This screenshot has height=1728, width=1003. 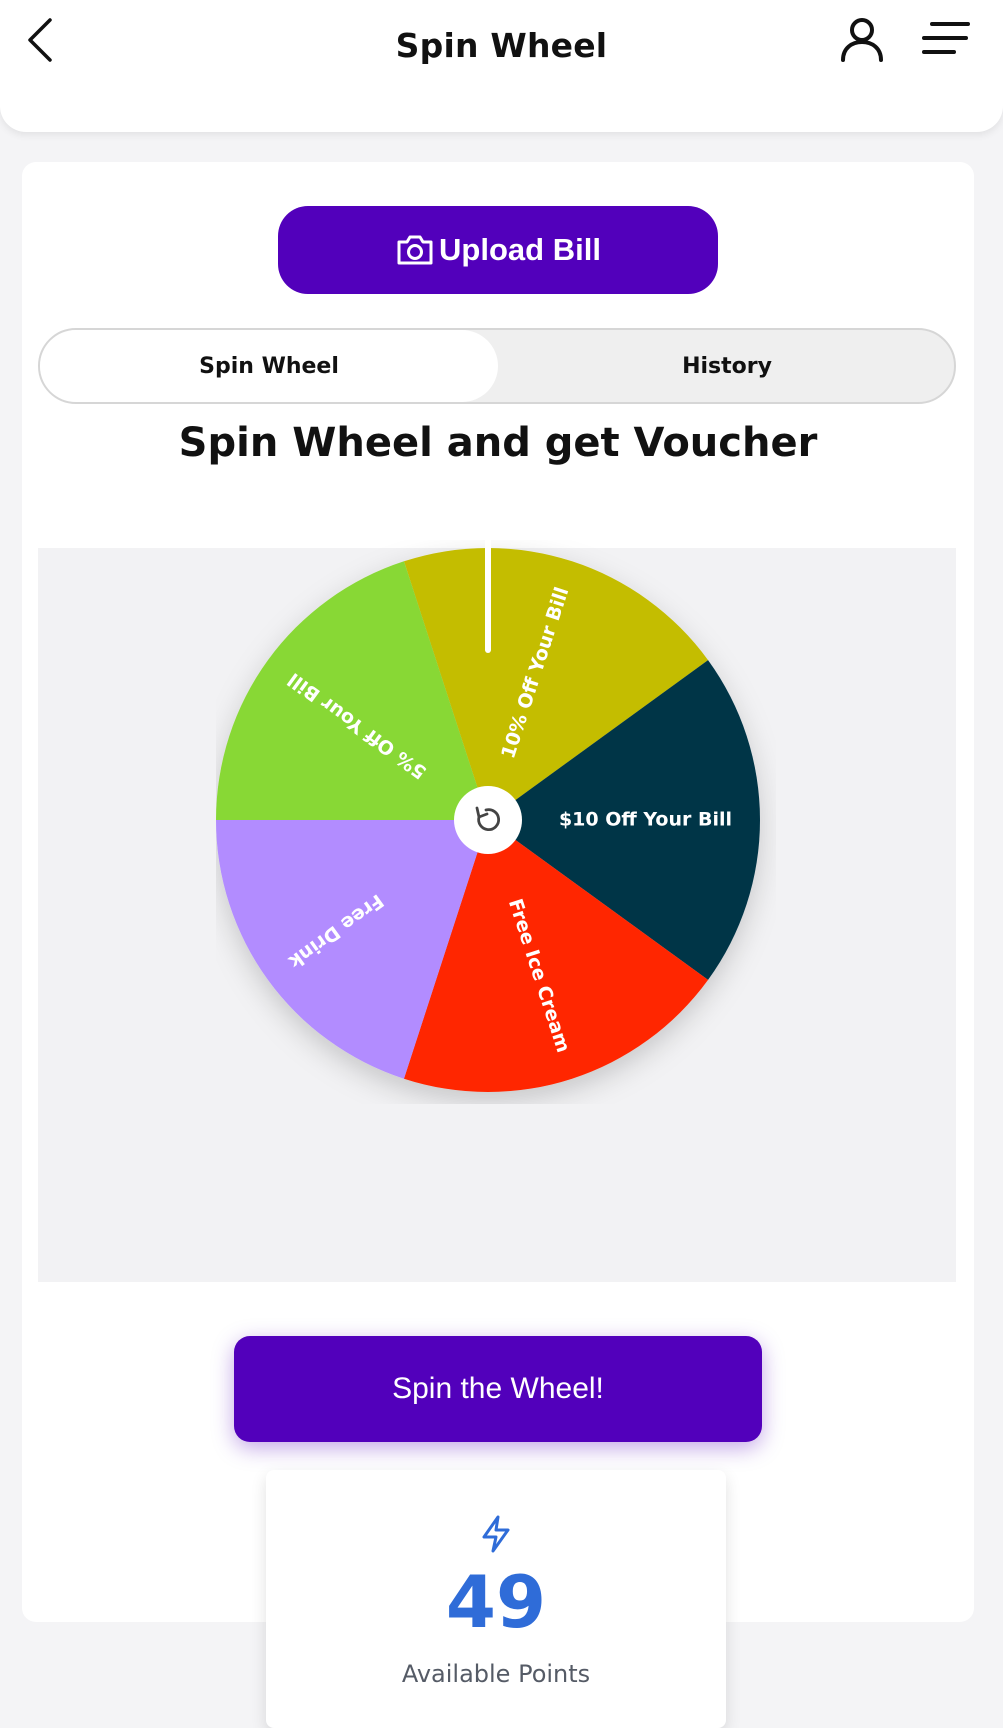 I want to click on points-value: 49, so click(x=496, y=1602).